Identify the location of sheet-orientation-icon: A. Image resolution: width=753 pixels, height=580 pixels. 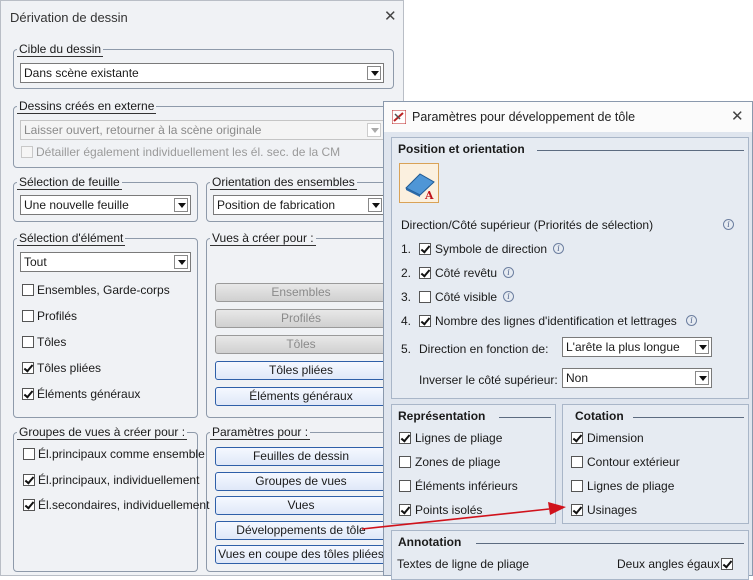
(419, 183).